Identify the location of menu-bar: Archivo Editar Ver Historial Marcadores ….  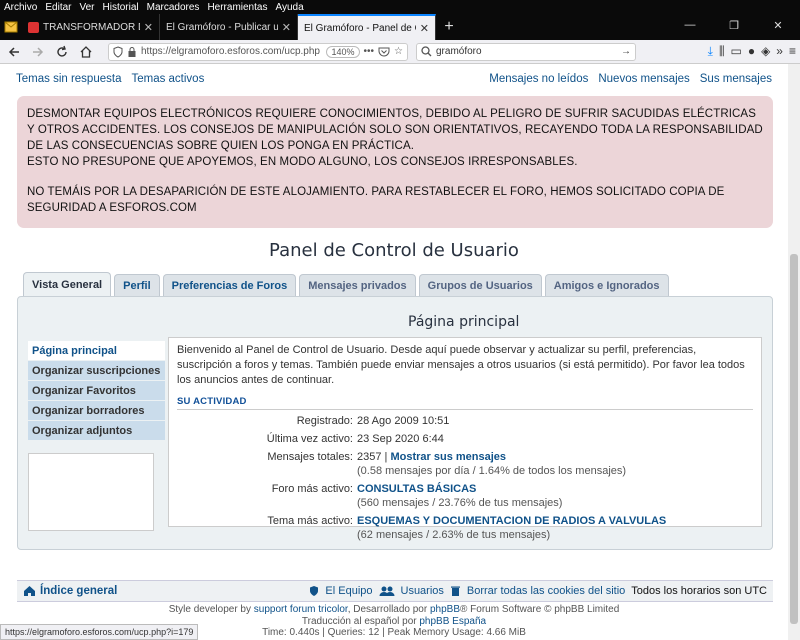
(400, 7).